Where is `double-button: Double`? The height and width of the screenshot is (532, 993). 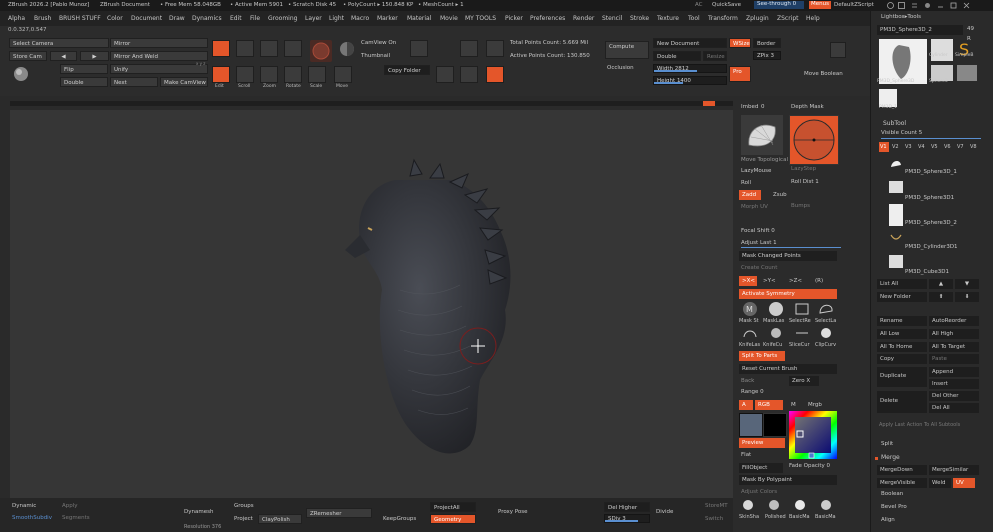 double-button: Double is located at coordinates (84, 82).